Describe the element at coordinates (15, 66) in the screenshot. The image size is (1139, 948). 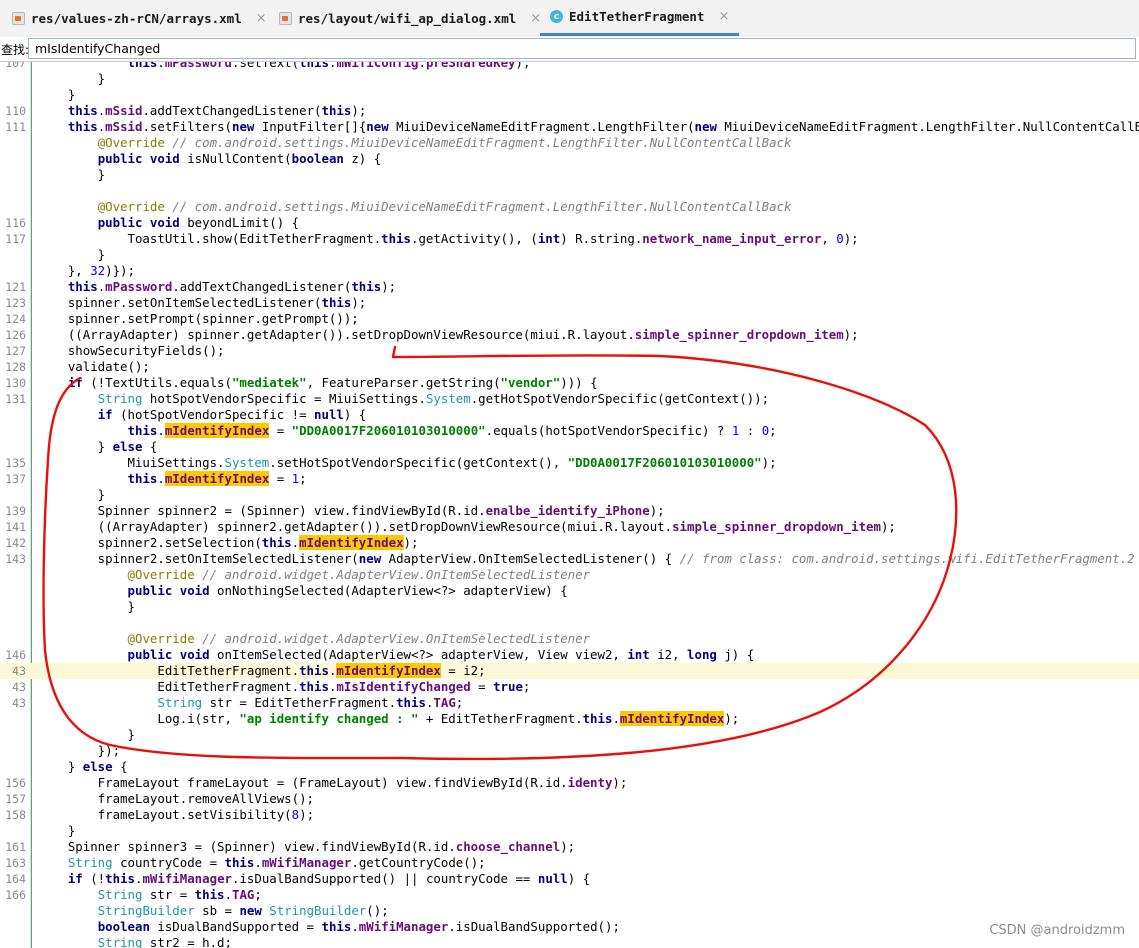
I see `line-number: 107` at that location.